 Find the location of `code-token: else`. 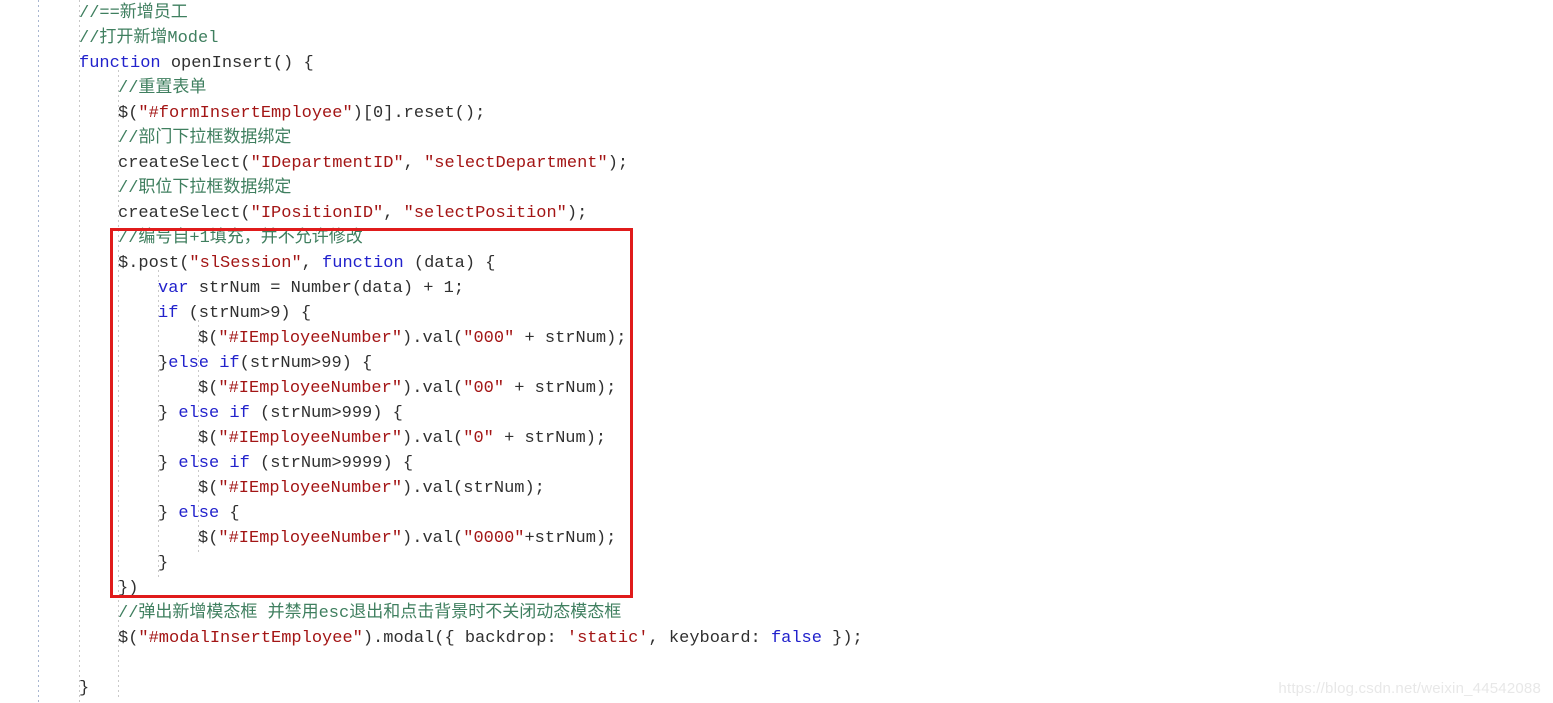

code-token: else is located at coordinates (199, 513).